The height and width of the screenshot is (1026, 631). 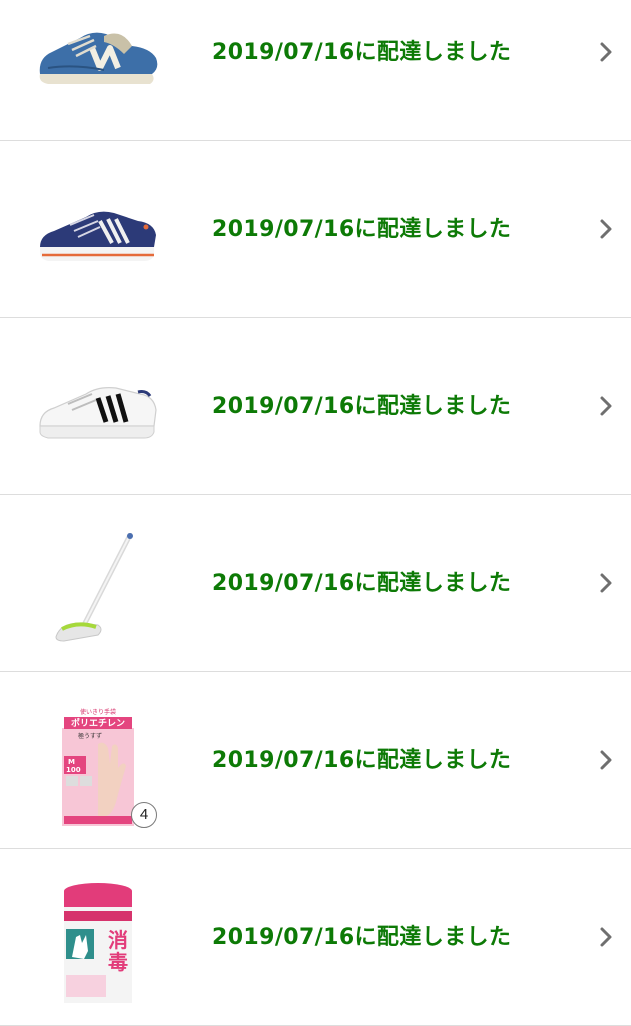 I want to click on cleaning-brush-icon, so click(x=98, y=589).